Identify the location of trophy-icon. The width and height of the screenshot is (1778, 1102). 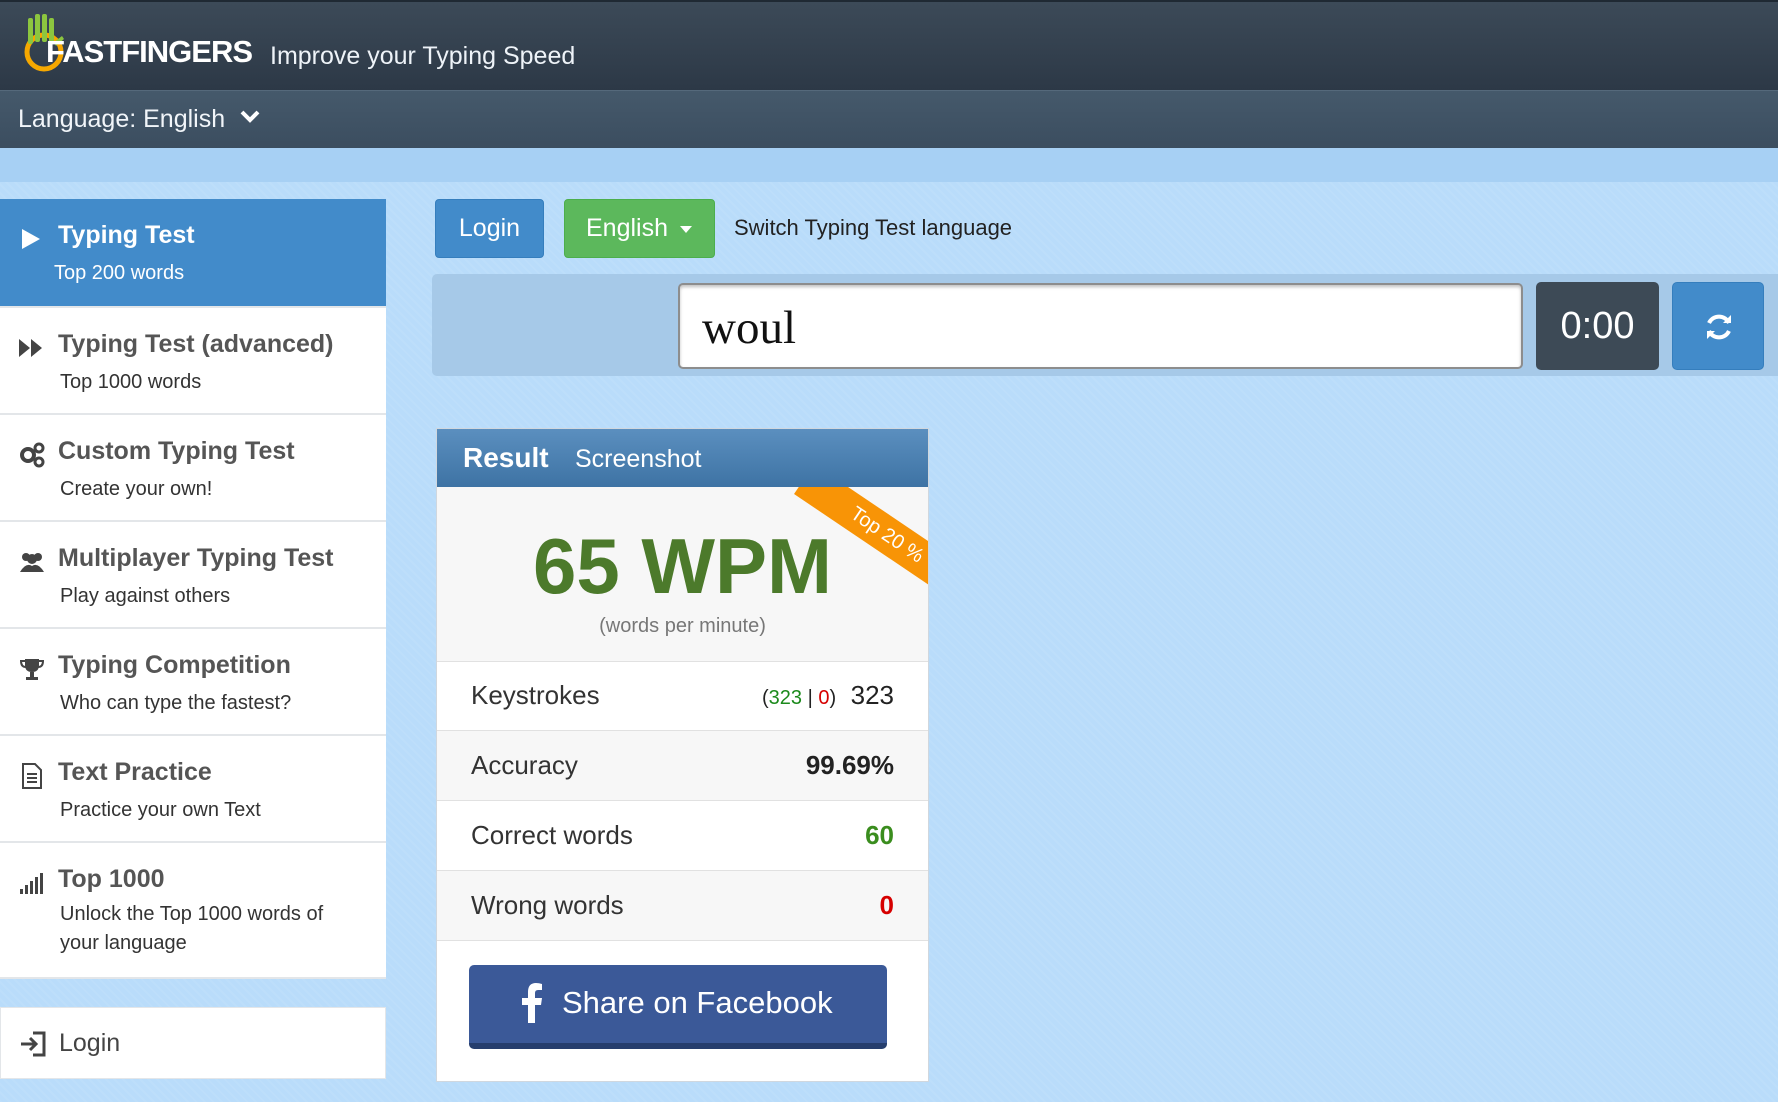
(32, 669).